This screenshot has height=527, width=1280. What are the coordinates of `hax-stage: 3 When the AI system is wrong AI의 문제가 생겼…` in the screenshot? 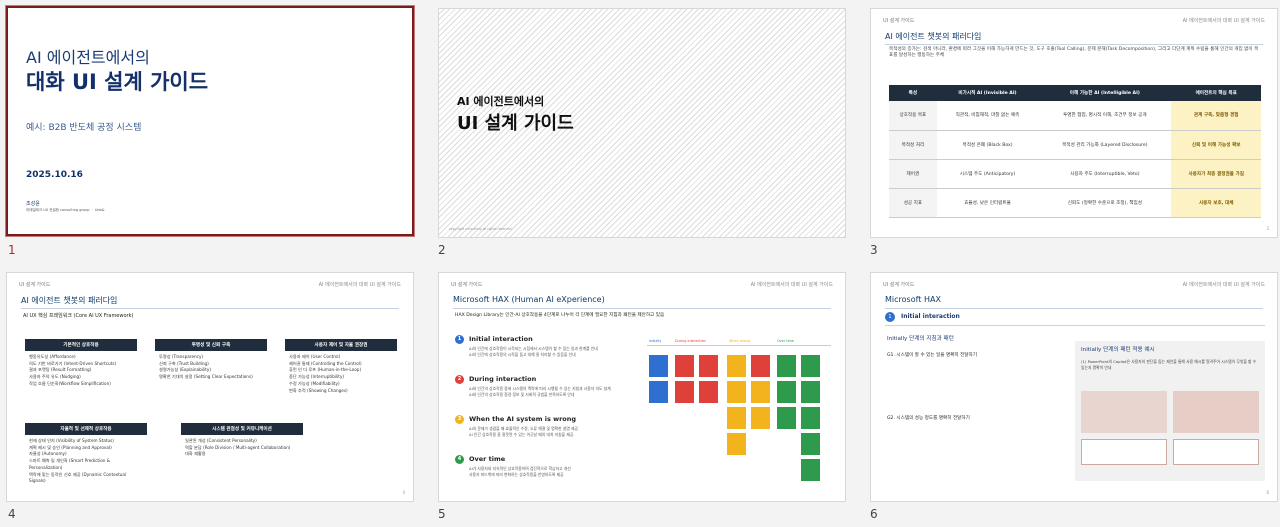 It's located at (545, 432).